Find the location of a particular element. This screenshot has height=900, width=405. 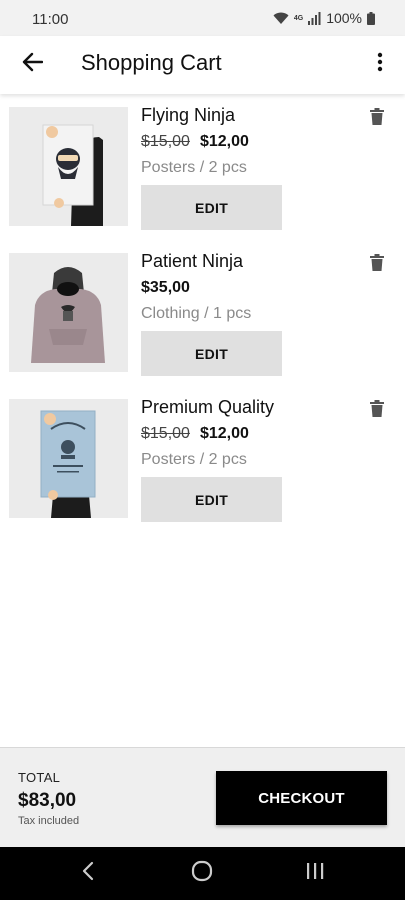

status-bar: 11:00 4G 100% is located at coordinates (202, 18).